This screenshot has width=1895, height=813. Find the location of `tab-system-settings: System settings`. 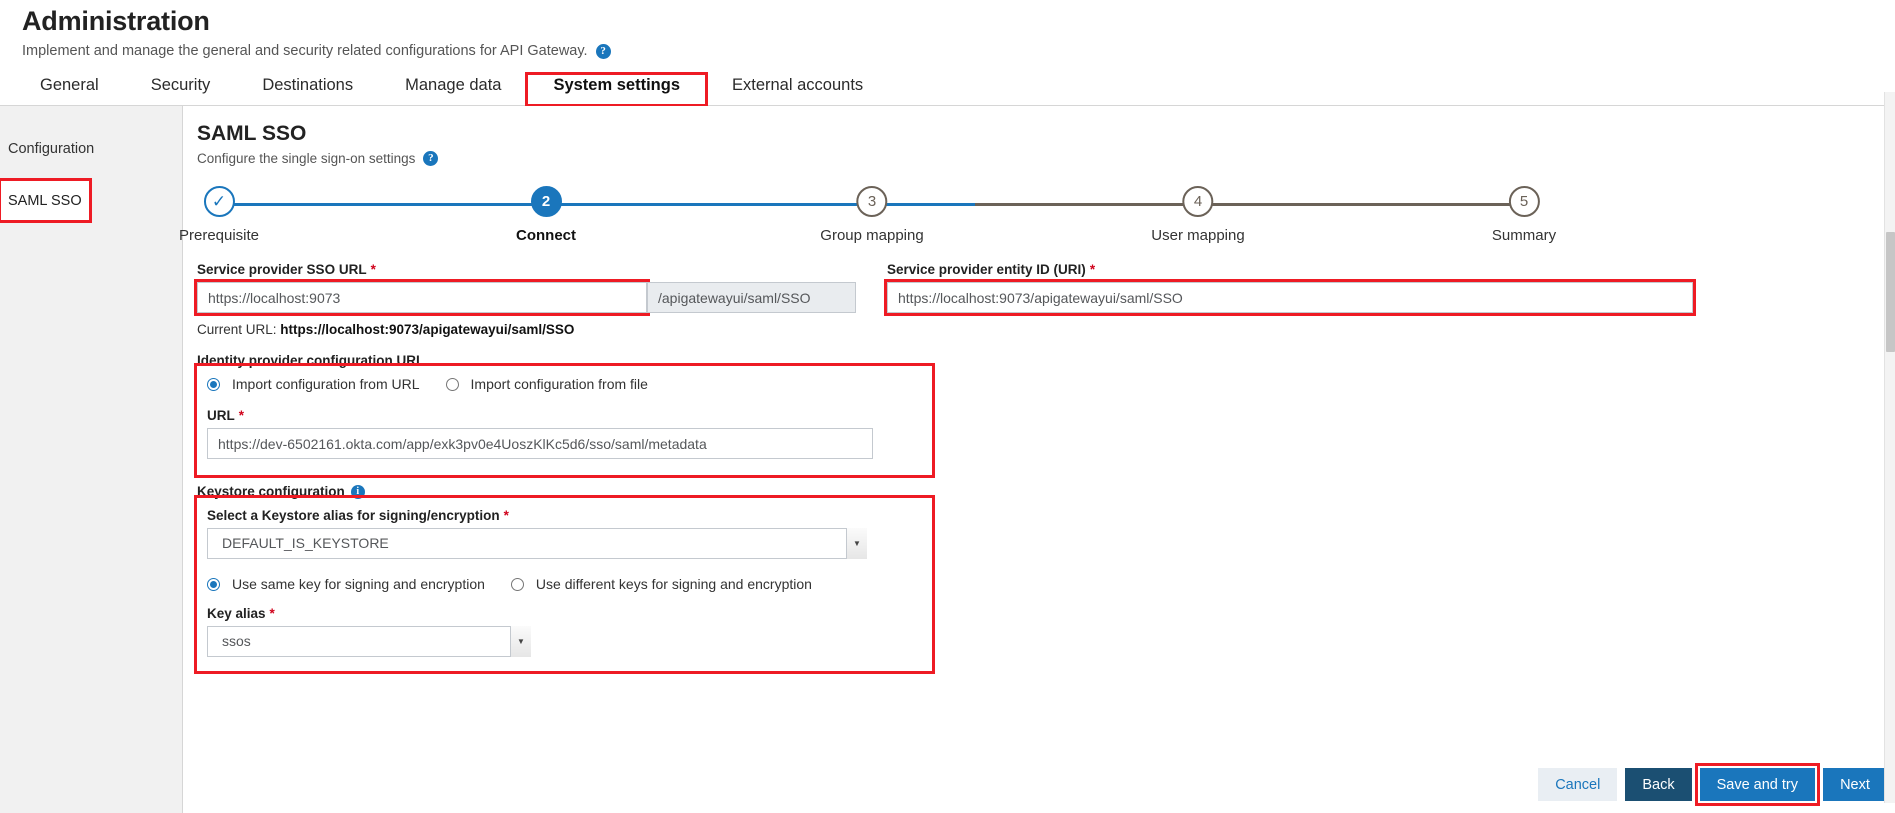

tab-system-settings: System settings is located at coordinates (616, 89).